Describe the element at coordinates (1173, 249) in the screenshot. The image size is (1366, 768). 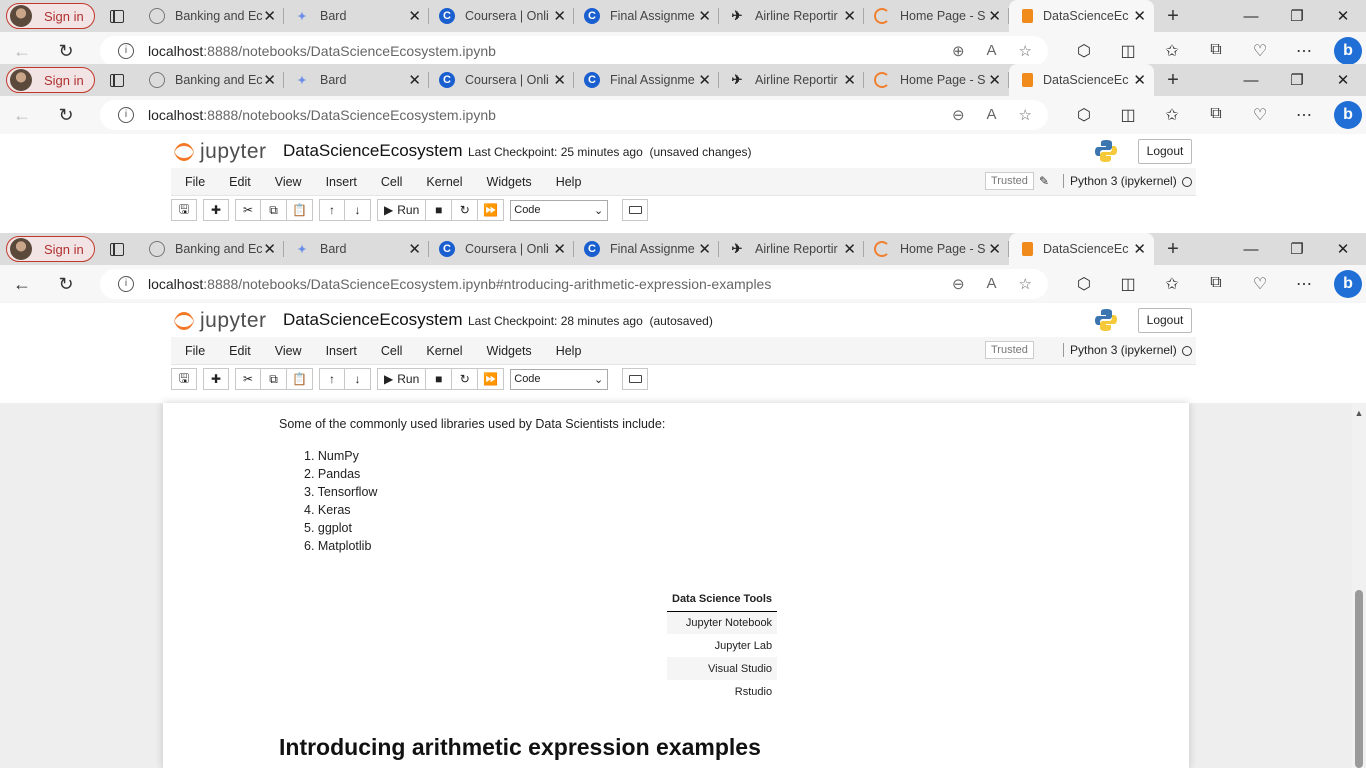
I see `new-tab-icon: +` at that location.